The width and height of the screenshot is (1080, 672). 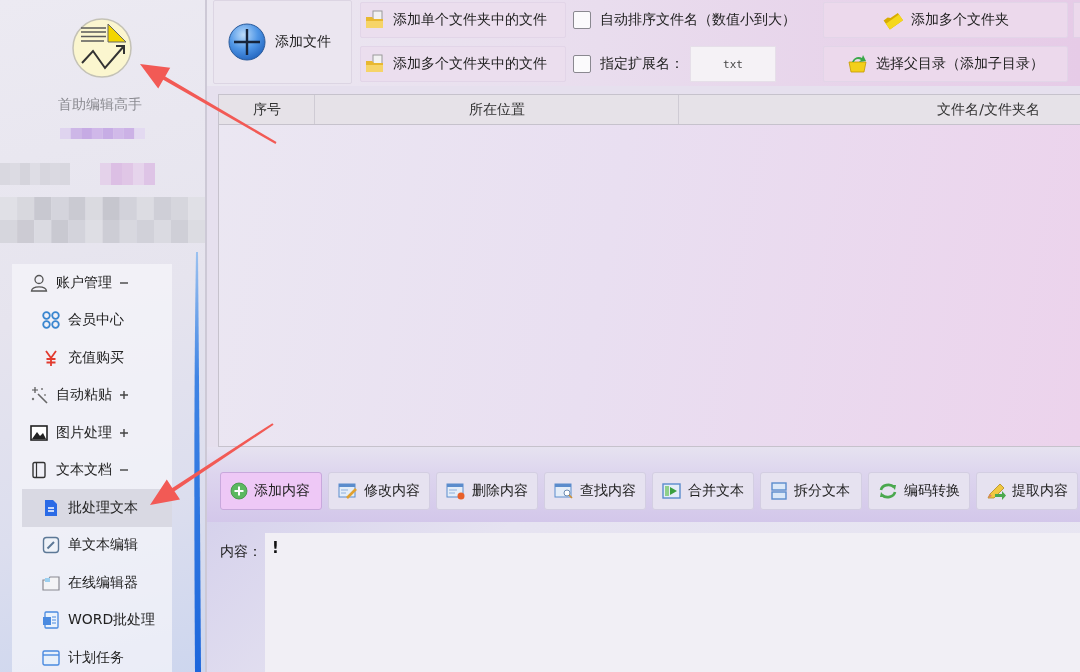 What do you see at coordinates (672, 491) in the screenshot?
I see `window-play-icon` at bounding box center [672, 491].